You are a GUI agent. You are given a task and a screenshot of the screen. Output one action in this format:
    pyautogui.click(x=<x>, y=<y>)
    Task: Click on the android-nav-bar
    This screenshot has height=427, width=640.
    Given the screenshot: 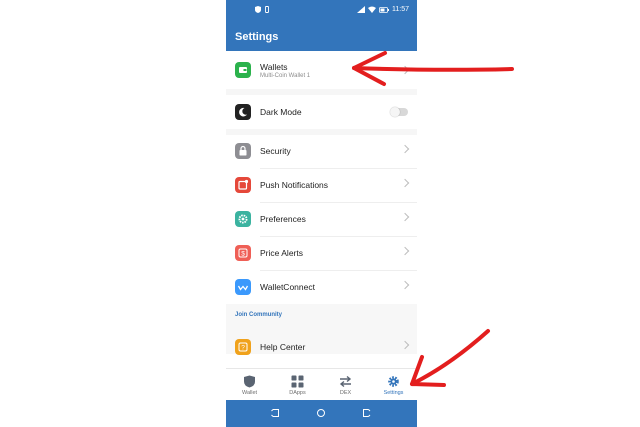 What is the action you would take?
    pyautogui.click(x=321, y=413)
    